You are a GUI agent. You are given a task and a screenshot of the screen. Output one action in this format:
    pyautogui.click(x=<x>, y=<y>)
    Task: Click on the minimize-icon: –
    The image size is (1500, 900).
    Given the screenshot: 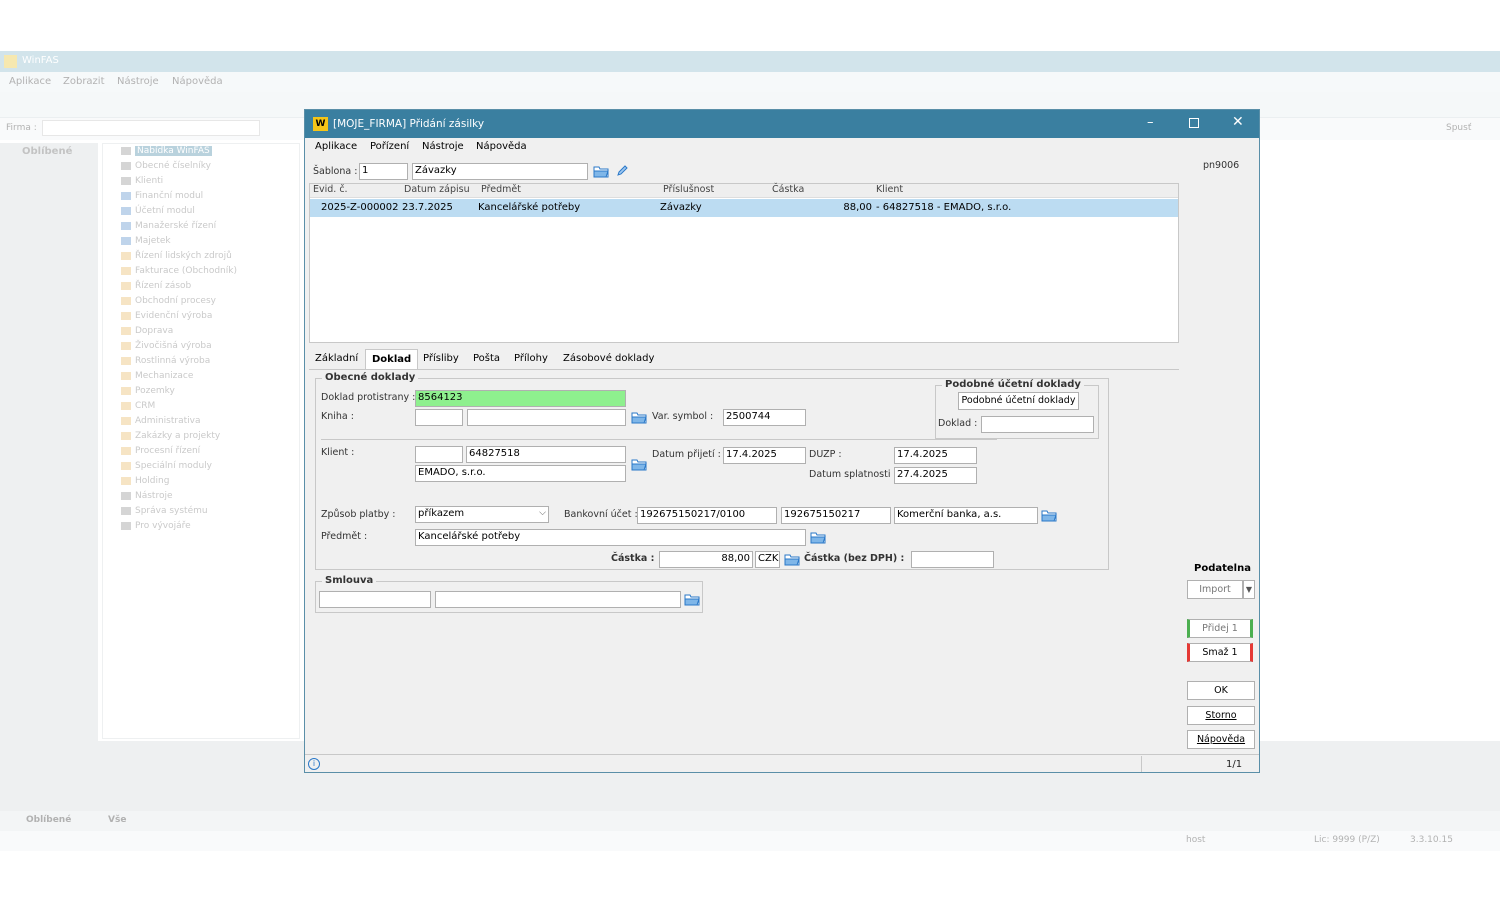 What is the action you would take?
    pyautogui.click(x=1150, y=122)
    